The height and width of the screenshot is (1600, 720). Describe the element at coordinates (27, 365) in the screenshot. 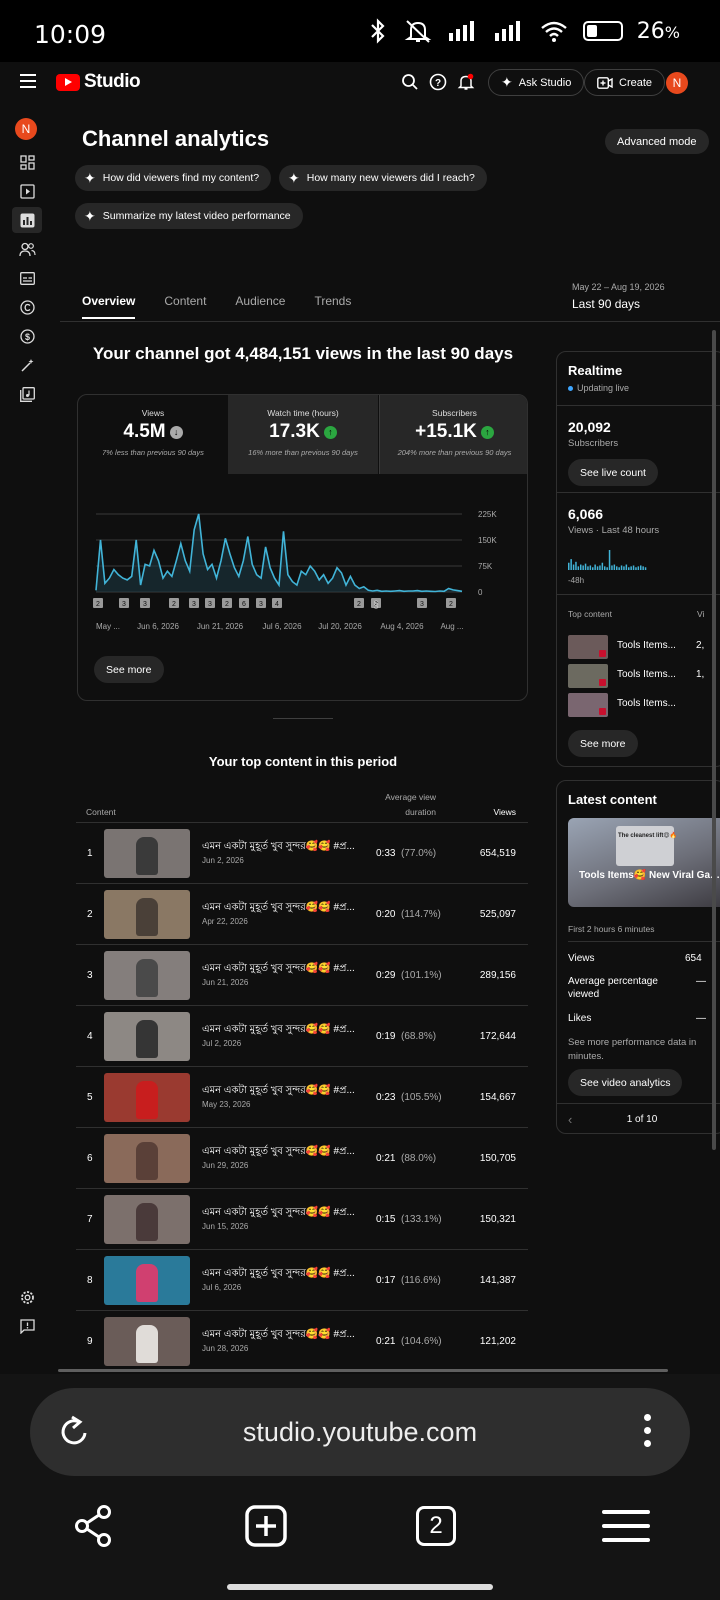

I see `sidebar-customization-icon` at that location.